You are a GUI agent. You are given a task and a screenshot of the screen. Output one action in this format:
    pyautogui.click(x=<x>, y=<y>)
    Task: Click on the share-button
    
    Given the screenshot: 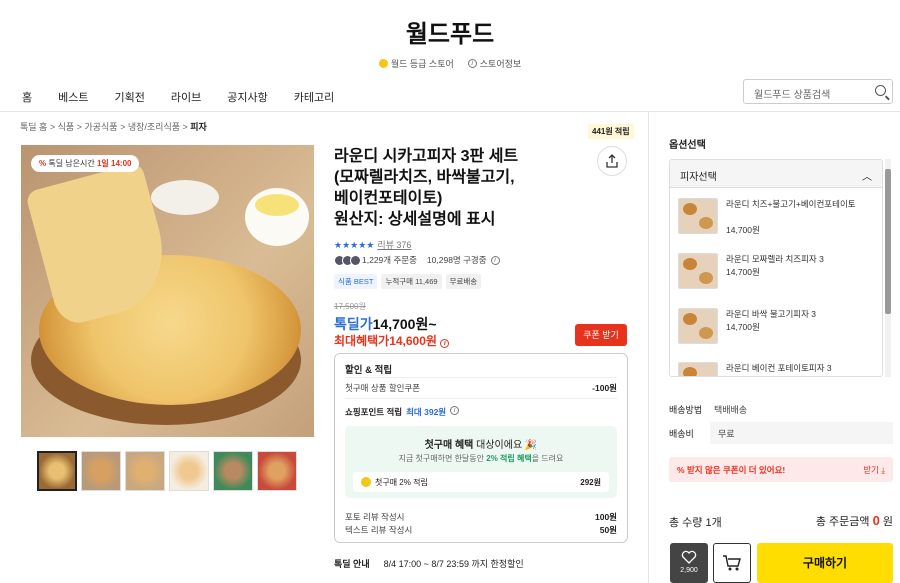 What is the action you would take?
    pyautogui.click(x=612, y=161)
    